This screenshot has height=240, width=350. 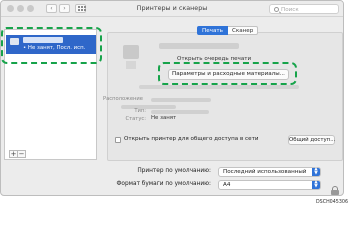 What do you see at coordinates (135, 119) in the screenshot?
I see `status-label: Статус:` at bounding box center [135, 119].